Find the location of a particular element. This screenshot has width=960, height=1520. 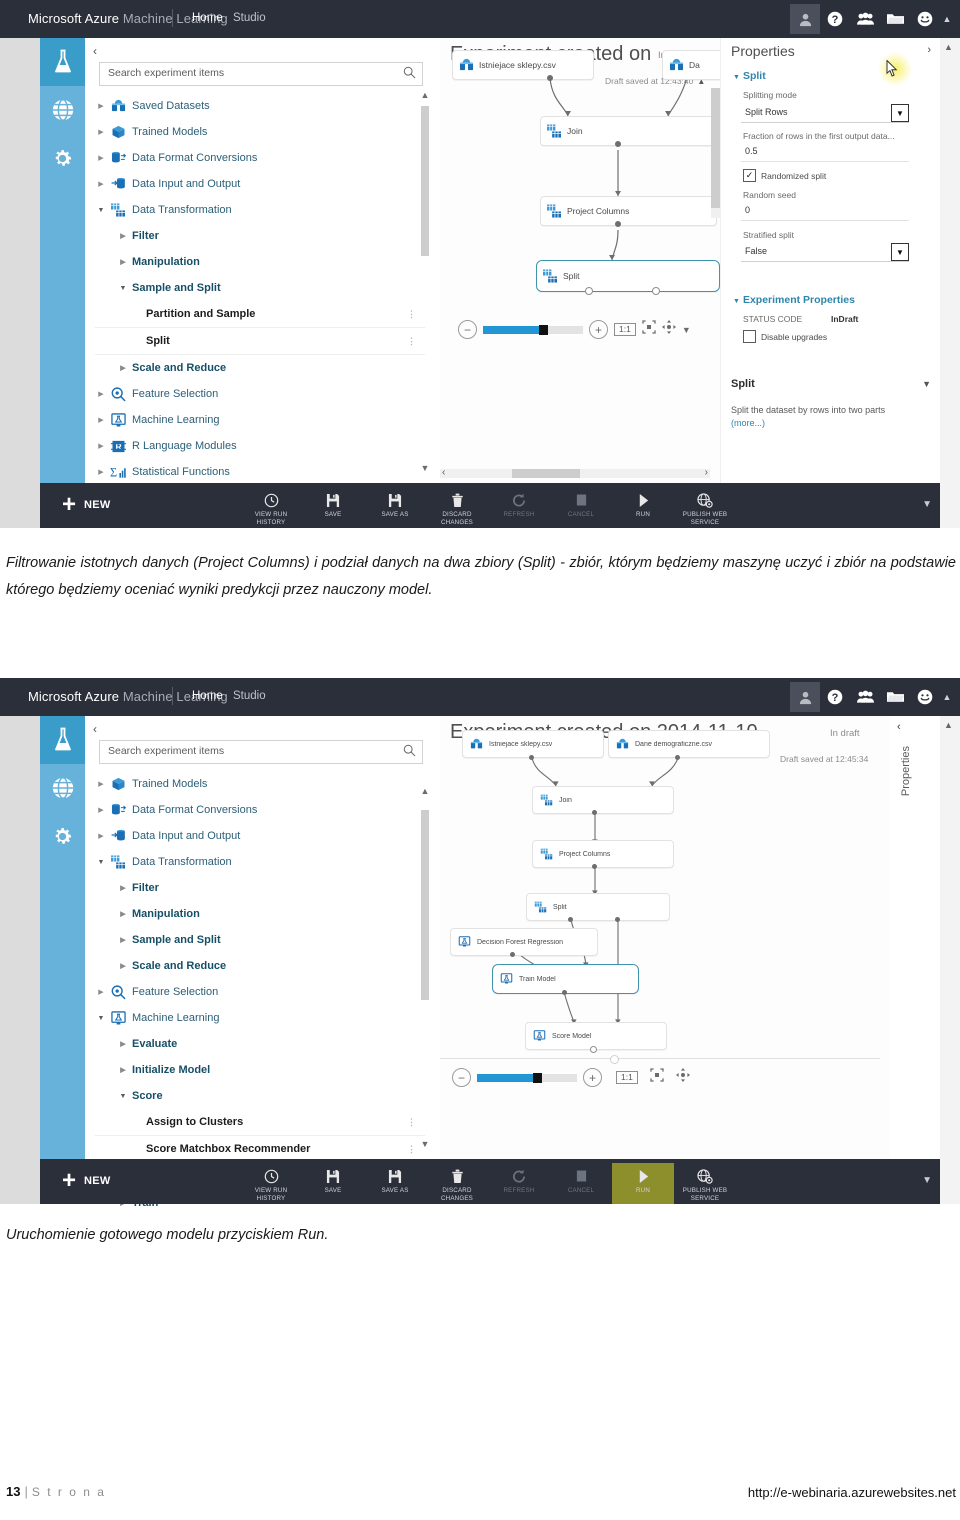

module-node: Join is located at coordinates (603, 800).